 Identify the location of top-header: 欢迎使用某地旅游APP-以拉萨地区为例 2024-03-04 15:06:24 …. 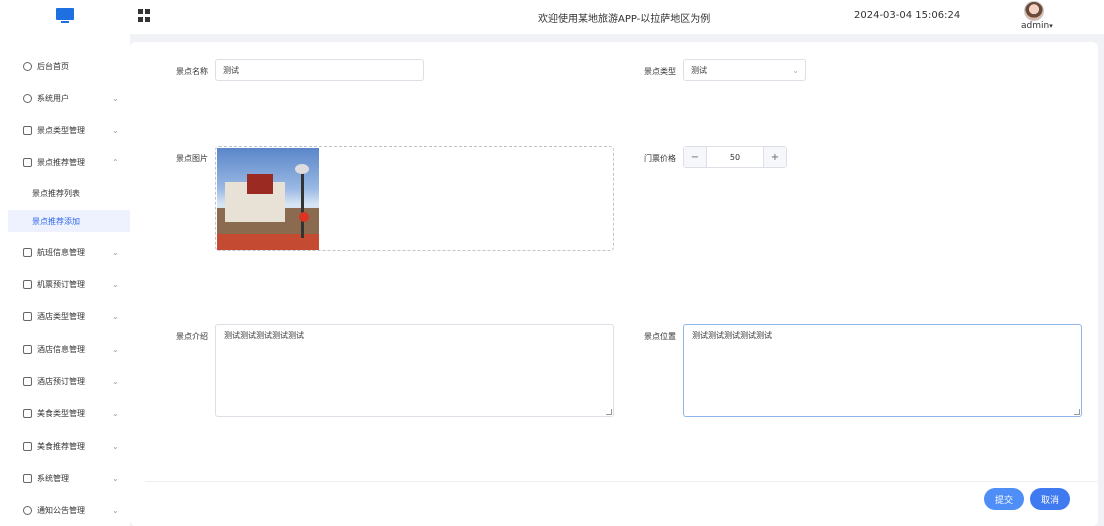
(552, 17).